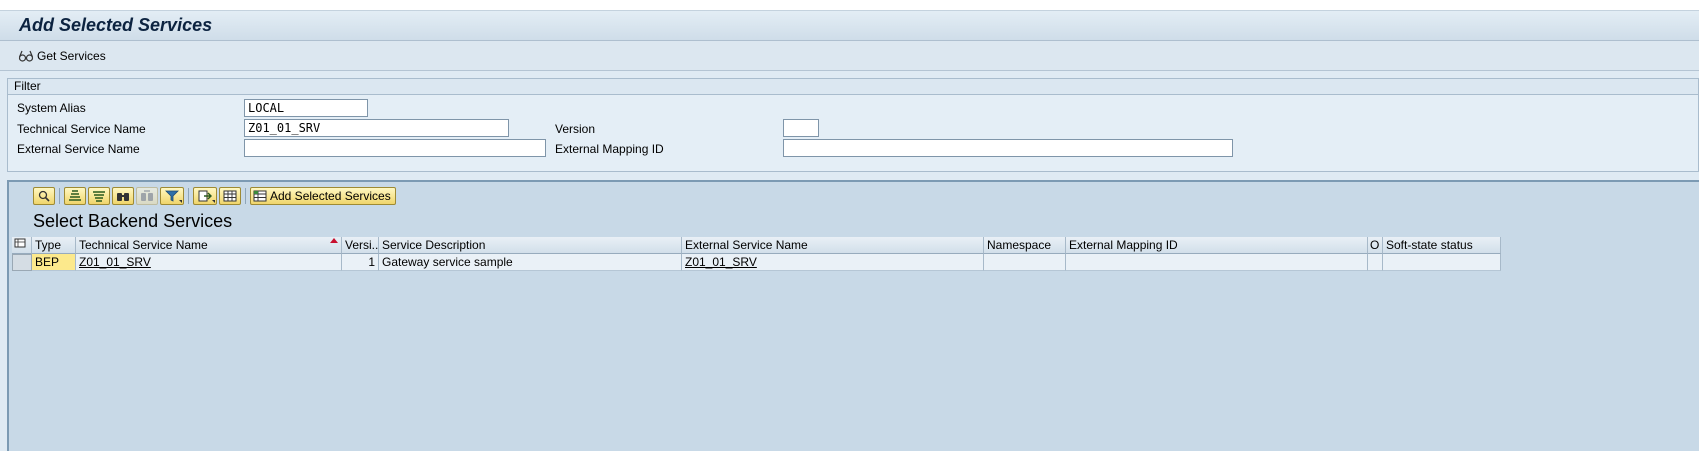 Image resolution: width=1699 pixels, height=451 pixels. I want to click on column-header-o: O, so click(1375, 245).